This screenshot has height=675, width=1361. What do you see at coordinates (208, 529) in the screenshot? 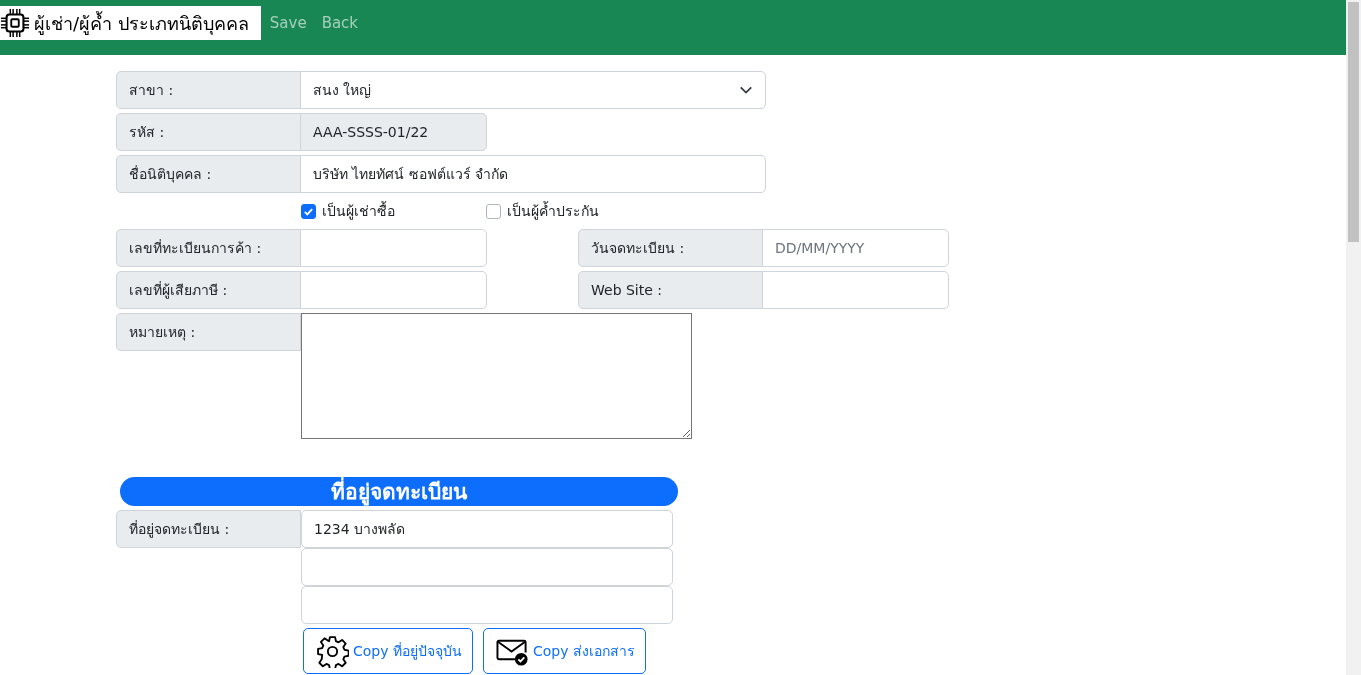
I see `field-label: ที่อยู่จดทะเบียน :` at bounding box center [208, 529].